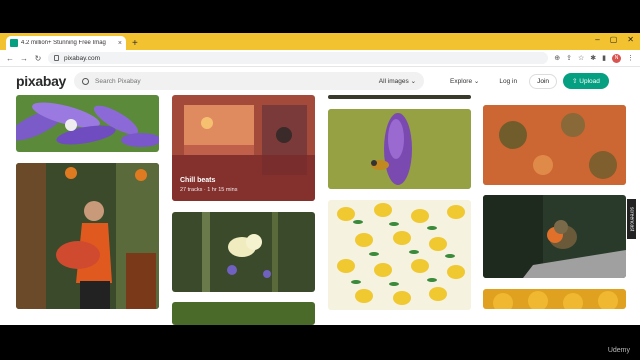 The height and width of the screenshot is (360, 640). I want to click on maximize-icon: ▢, so click(614, 39).